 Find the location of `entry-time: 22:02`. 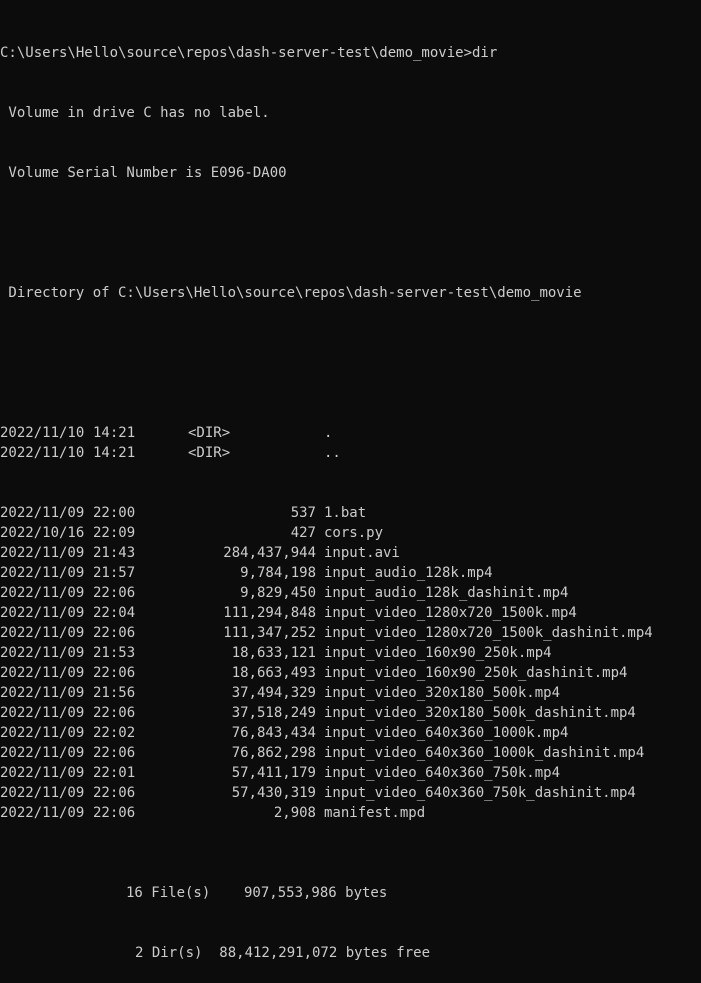

entry-time: 22:02 is located at coordinates (114, 733).